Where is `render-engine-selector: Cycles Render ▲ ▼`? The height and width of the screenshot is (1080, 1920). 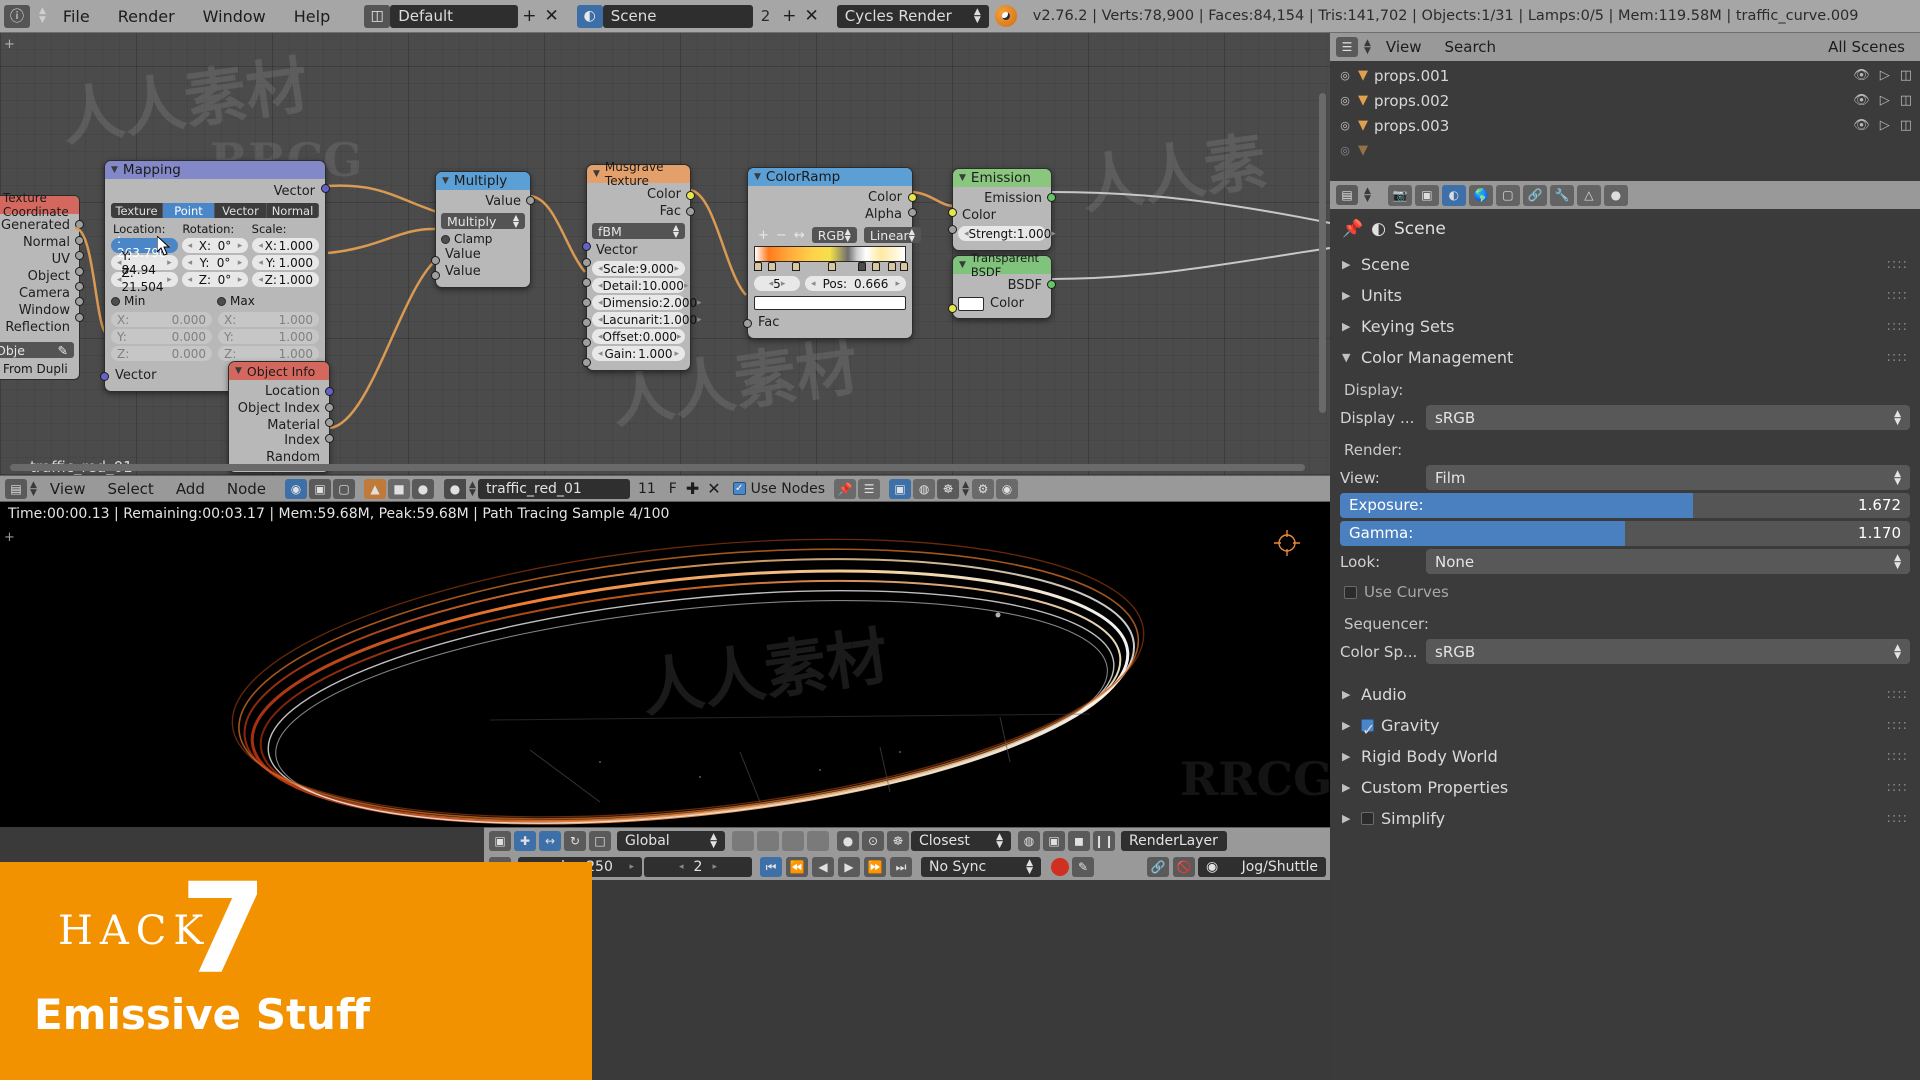 render-engine-selector: Cycles Render ▲ ▼ is located at coordinates (912, 16).